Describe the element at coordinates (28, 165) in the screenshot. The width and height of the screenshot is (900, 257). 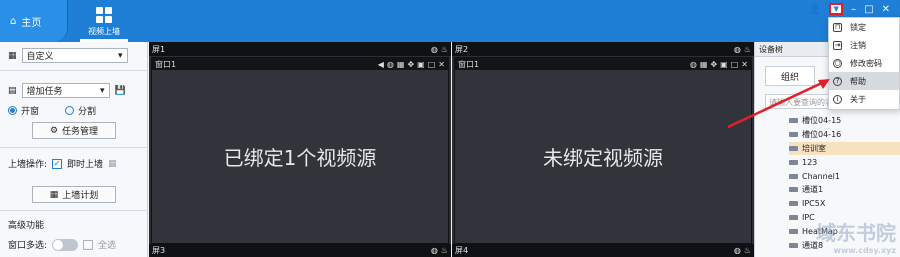
I see `wall-op-label: 上墙操作:` at that location.